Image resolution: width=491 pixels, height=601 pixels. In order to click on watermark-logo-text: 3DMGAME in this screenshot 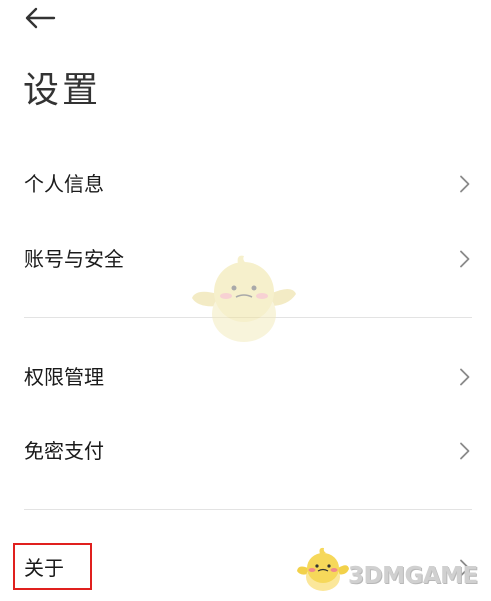, I will do `click(413, 576)`.